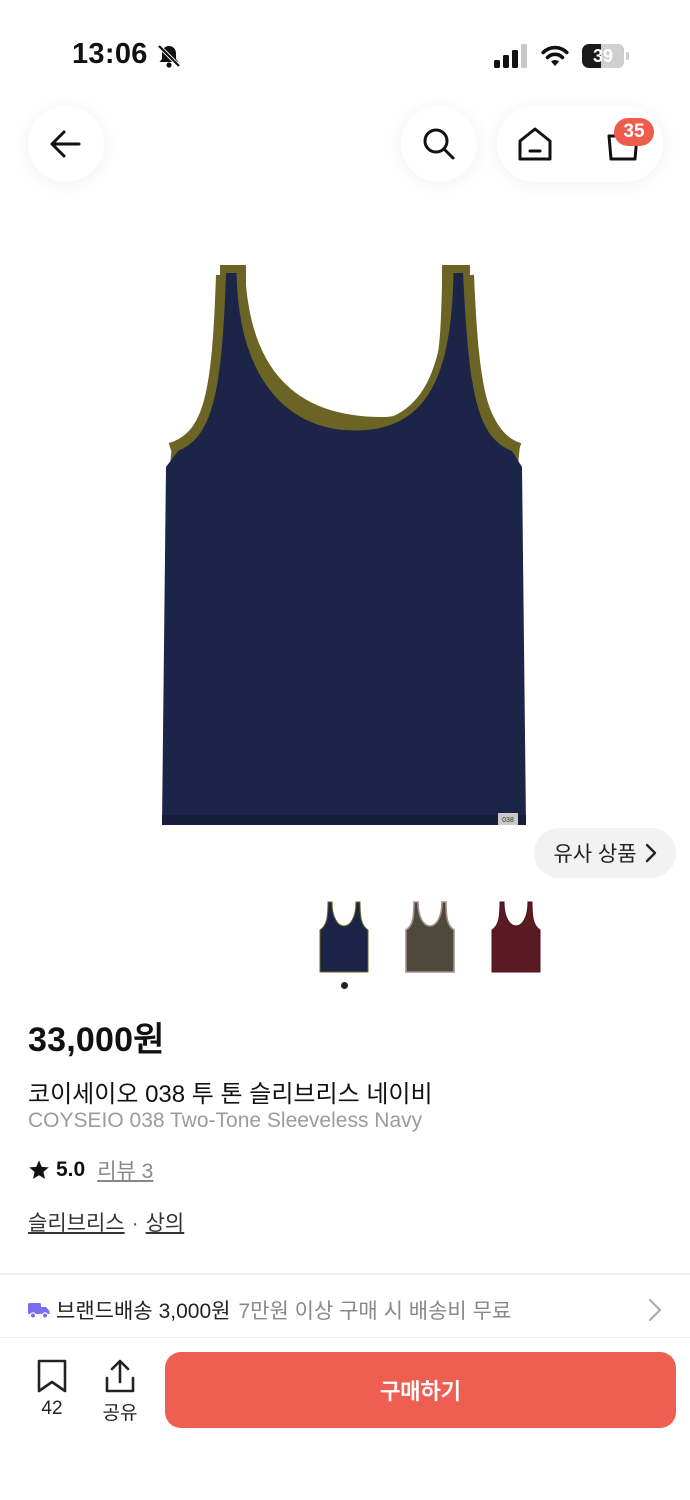 Image resolution: width=690 pixels, height=1500 pixels. What do you see at coordinates (120, 1413) in the screenshot?
I see `share-label: 공유` at bounding box center [120, 1413].